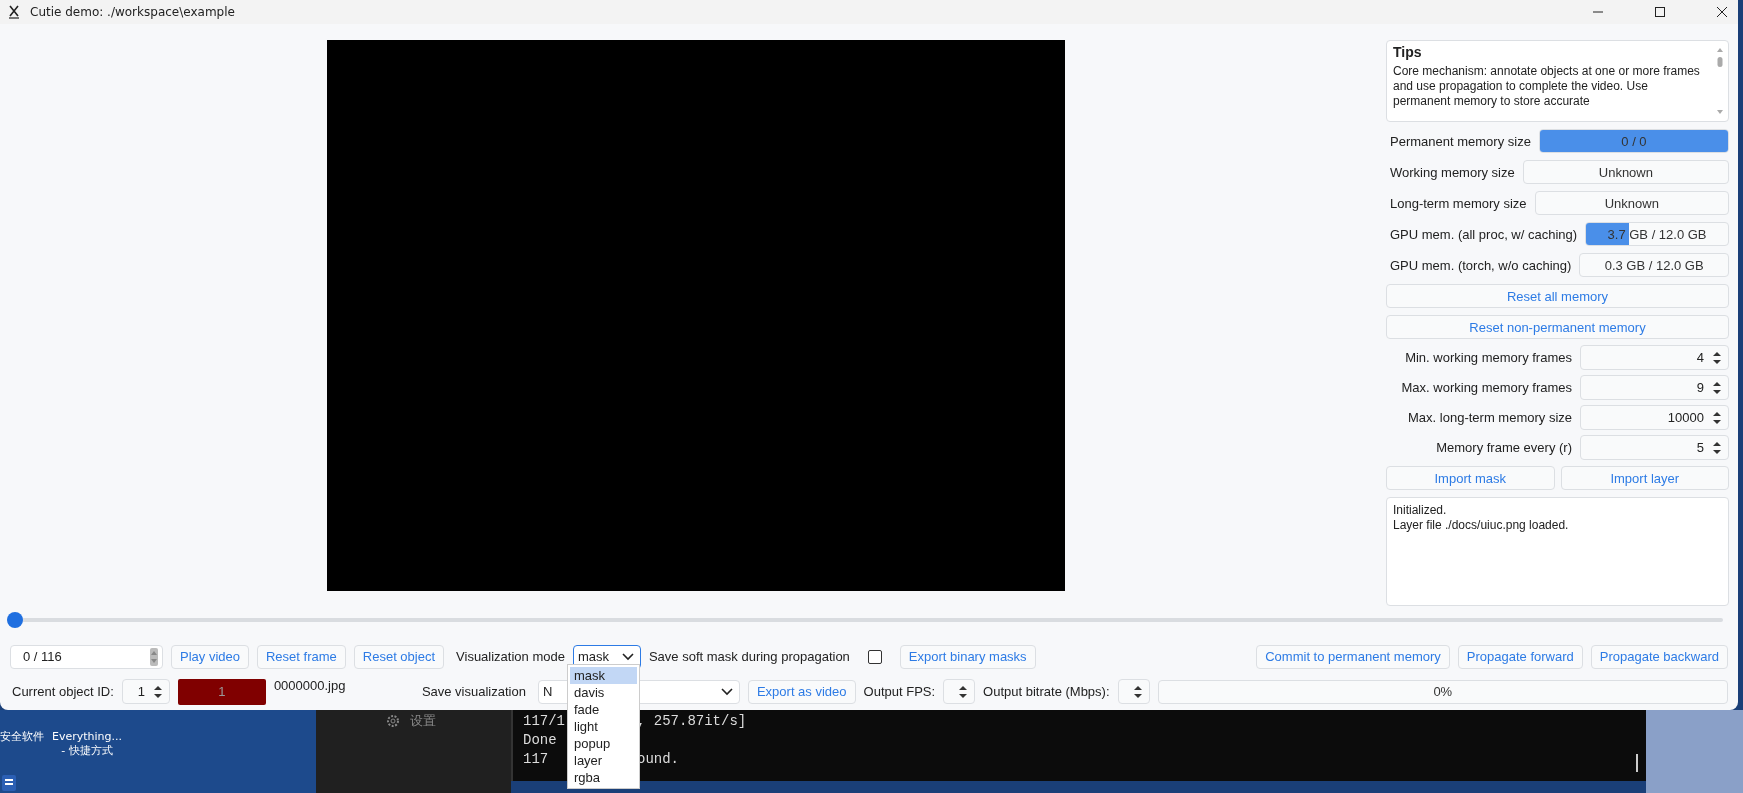 This screenshot has height=793, width=1743. I want to click on stat-label: GPU mem. (torch, w/o caching), so click(1481, 265).